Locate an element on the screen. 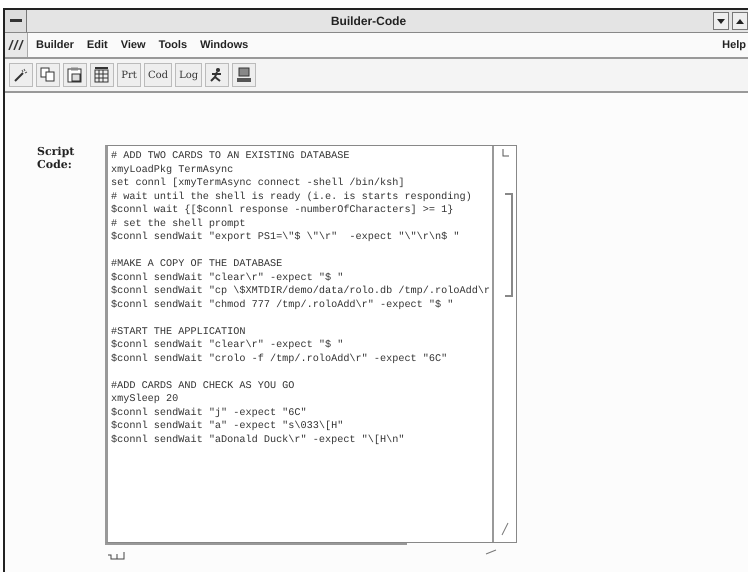  dash-icon is located at coordinates (16, 21).